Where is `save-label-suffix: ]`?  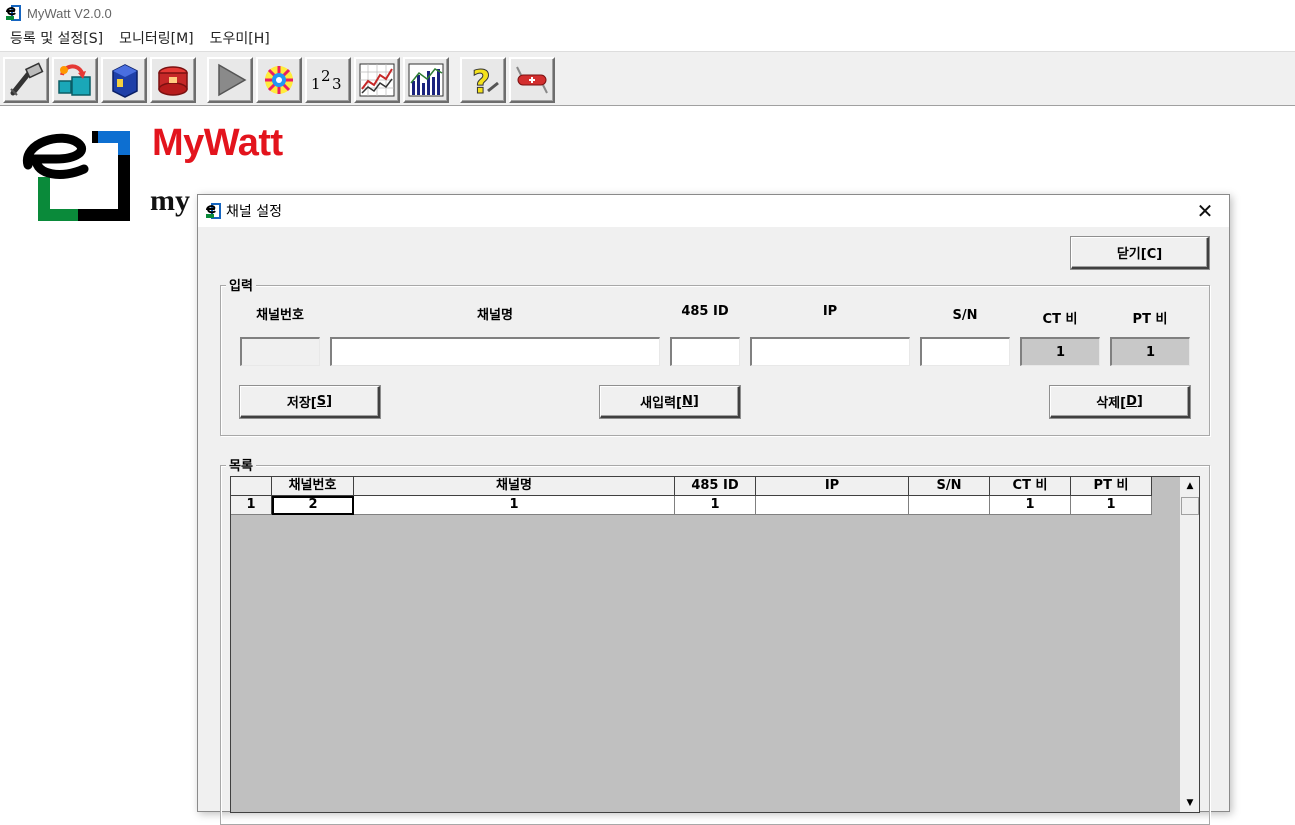
save-label-suffix: ] is located at coordinates (329, 401).